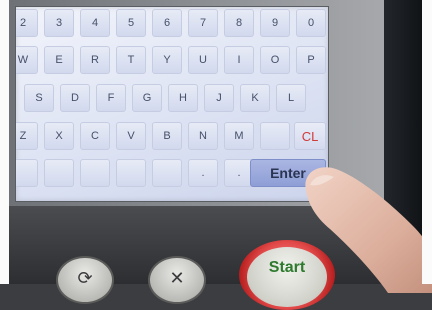 This screenshot has height=310, width=432. Describe the element at coordinates (95, 23) in the screenshot. I see `key-4: 4` at that location.